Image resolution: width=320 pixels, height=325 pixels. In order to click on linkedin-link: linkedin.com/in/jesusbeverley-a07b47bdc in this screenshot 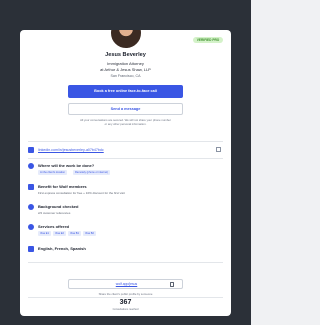, I will do `click(71, 150)`.